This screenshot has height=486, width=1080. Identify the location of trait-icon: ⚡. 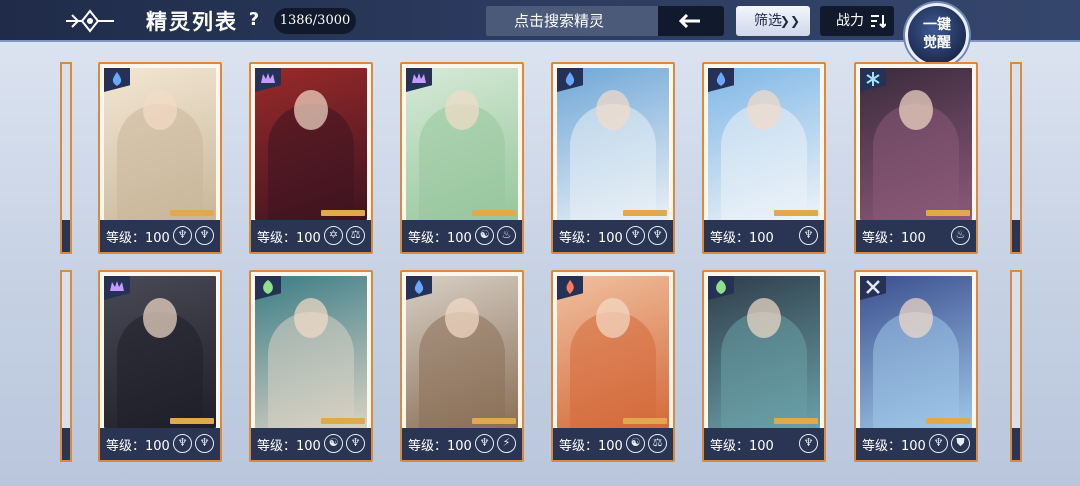
(506, 443).